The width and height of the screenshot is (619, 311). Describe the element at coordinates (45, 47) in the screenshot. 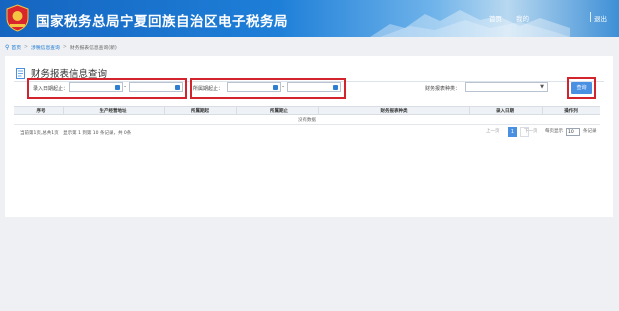

I see `breadcrumb-tax-info-query: 涉税信息查询` at that location.